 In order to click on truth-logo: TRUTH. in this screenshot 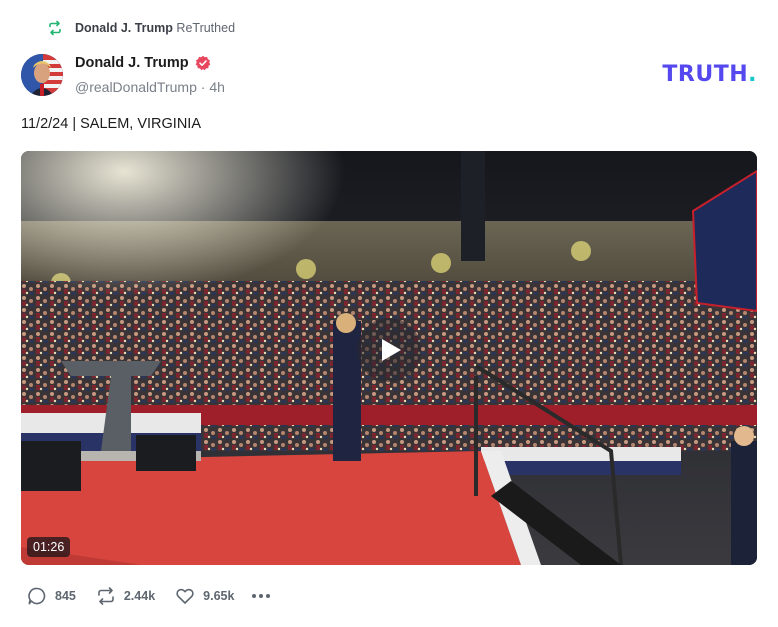, I will do `click(709, 74)`.